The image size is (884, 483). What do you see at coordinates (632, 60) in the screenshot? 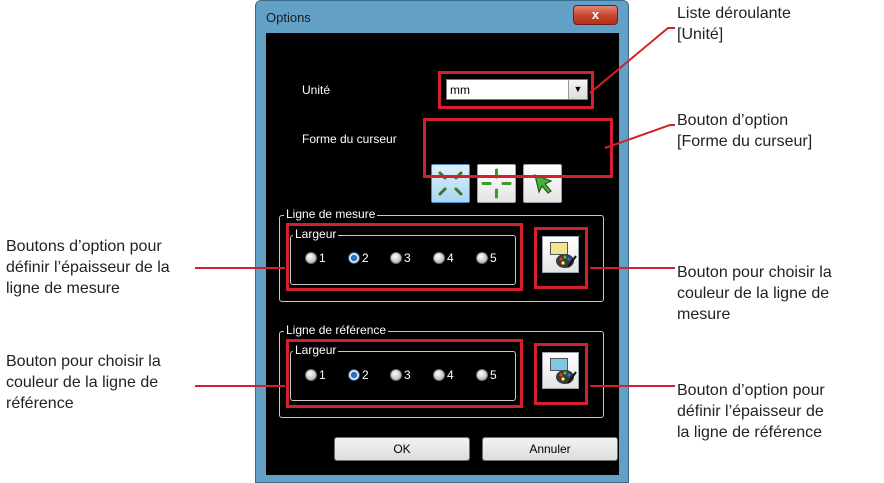
I see `unit-leader-line` at bounding box center [632, 60].